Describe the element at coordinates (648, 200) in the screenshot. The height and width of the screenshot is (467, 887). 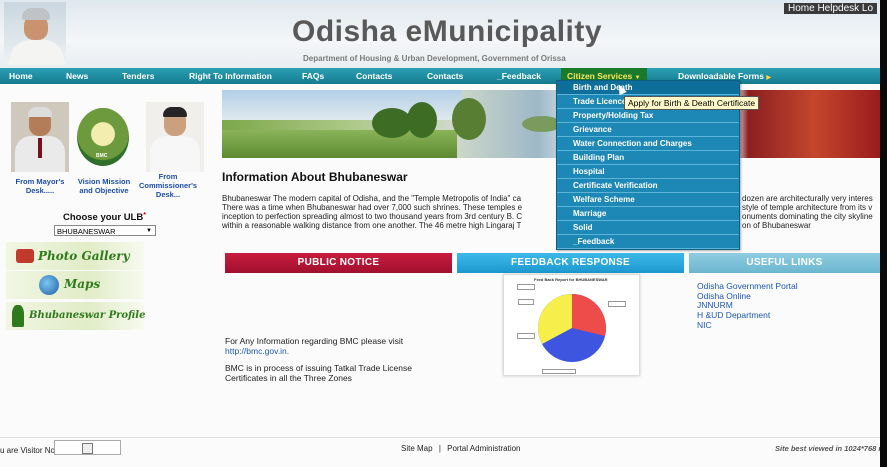
I see `menu-item-welfare-scheme: Welfare Scheme` at that location.